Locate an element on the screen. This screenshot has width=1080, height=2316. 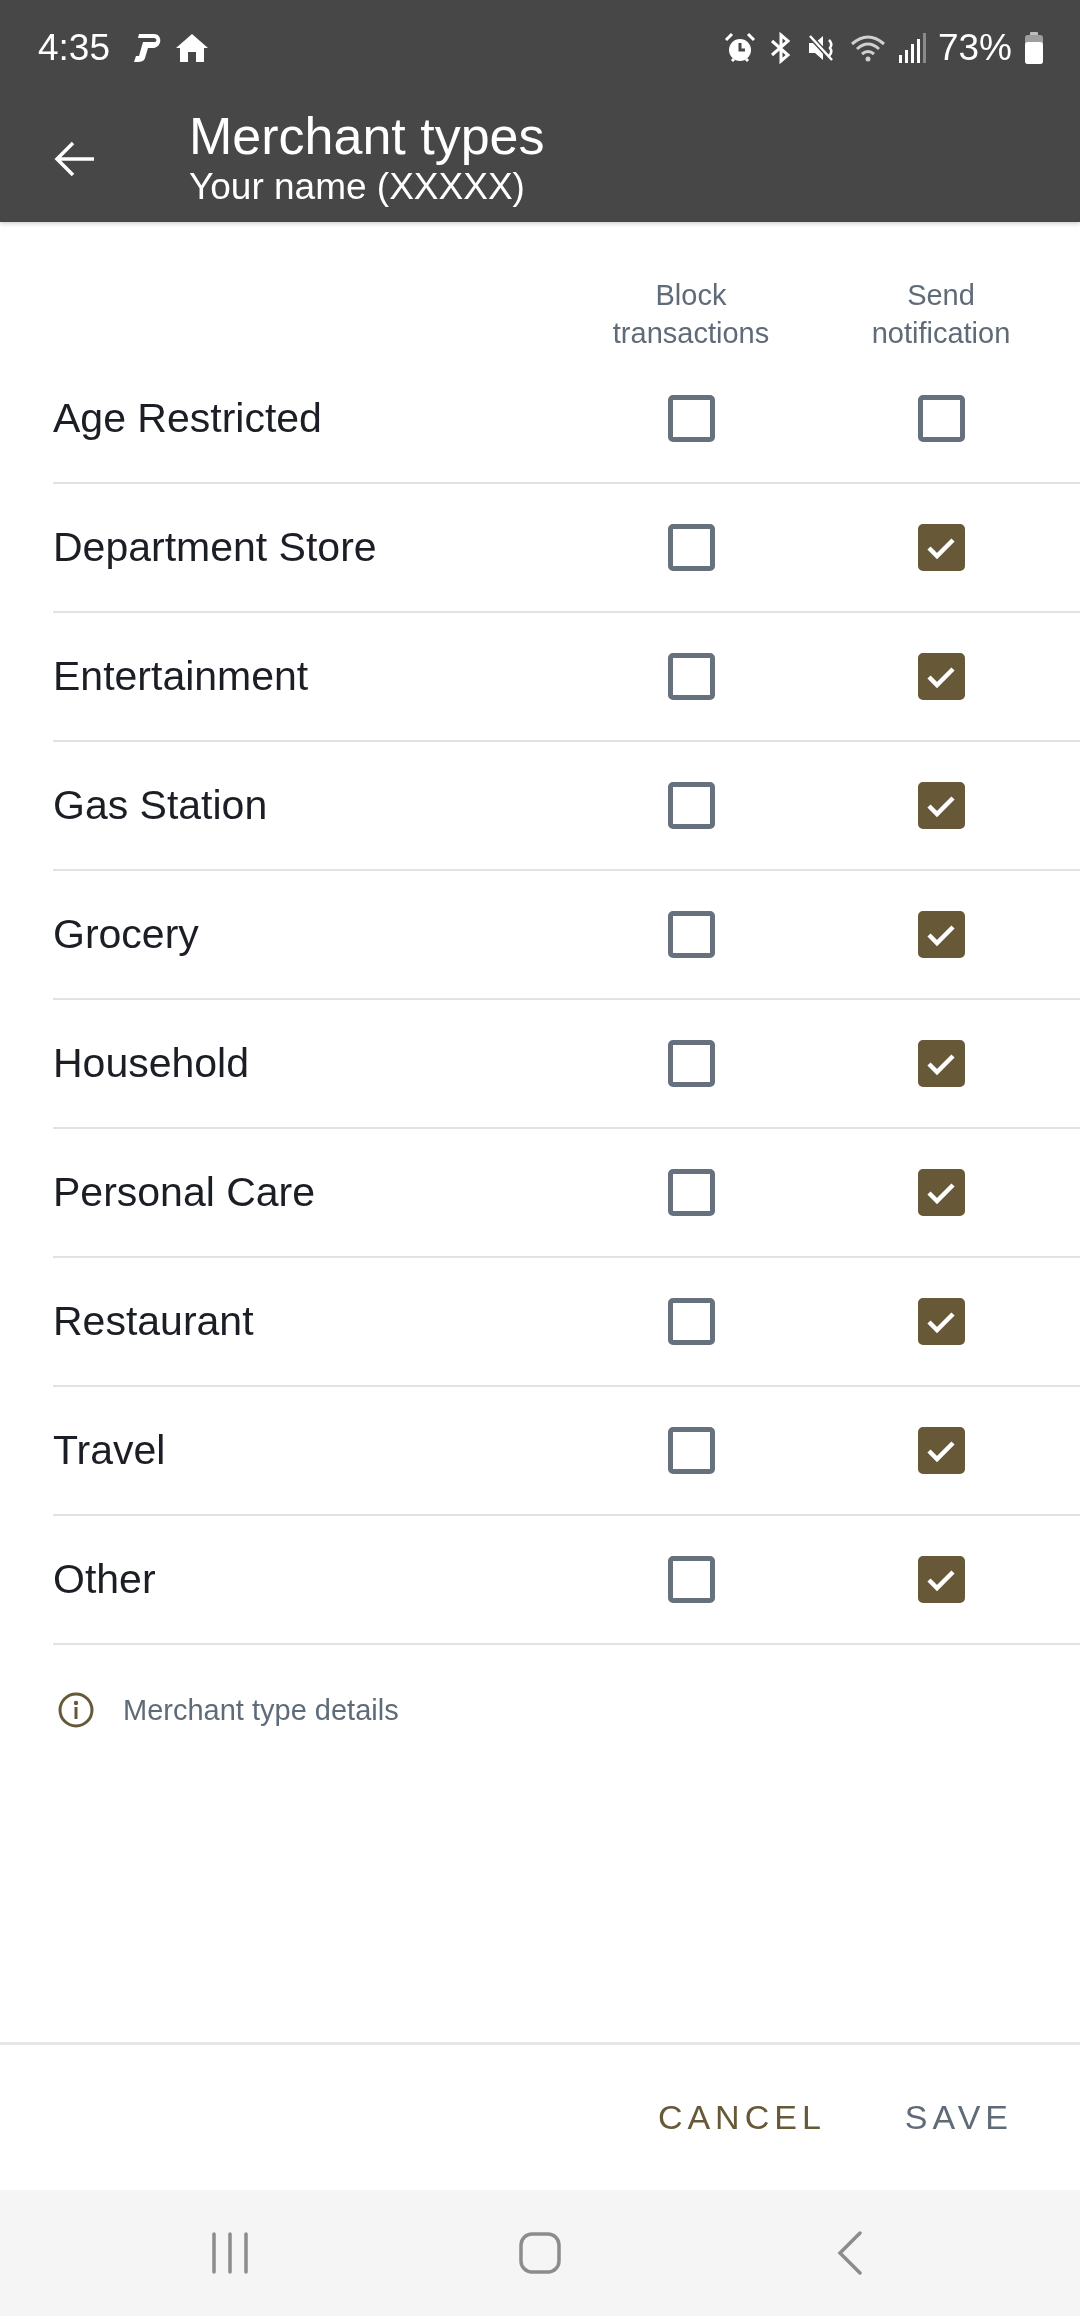
merchant-type-label: Entertainment is located at coordinates (181, 676).